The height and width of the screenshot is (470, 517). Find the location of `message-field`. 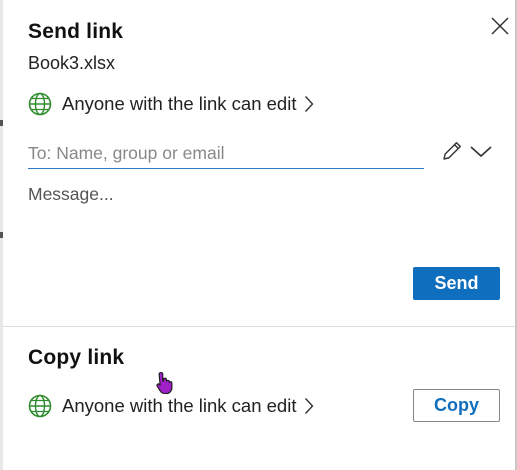

message-field is located at coordinates (258, 214).